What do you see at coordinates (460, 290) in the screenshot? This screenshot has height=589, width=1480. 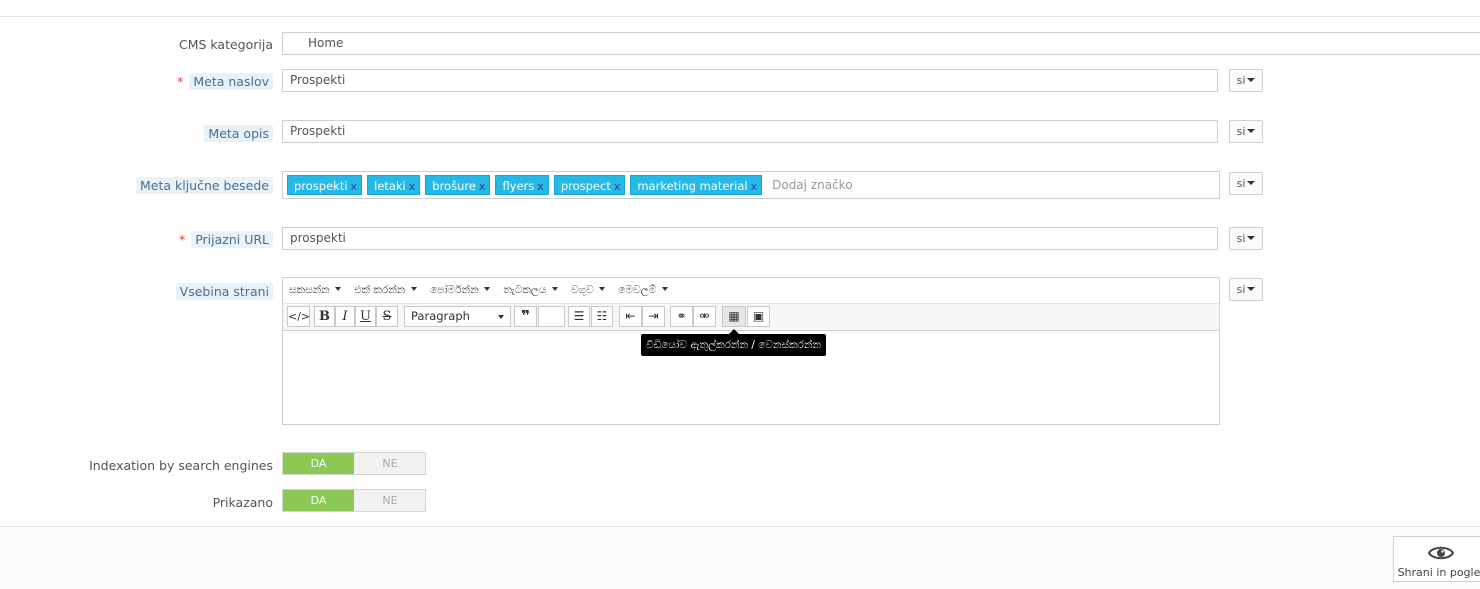 I see `menu-view: පෝර්මන්න` at bounding box center [460, 290].